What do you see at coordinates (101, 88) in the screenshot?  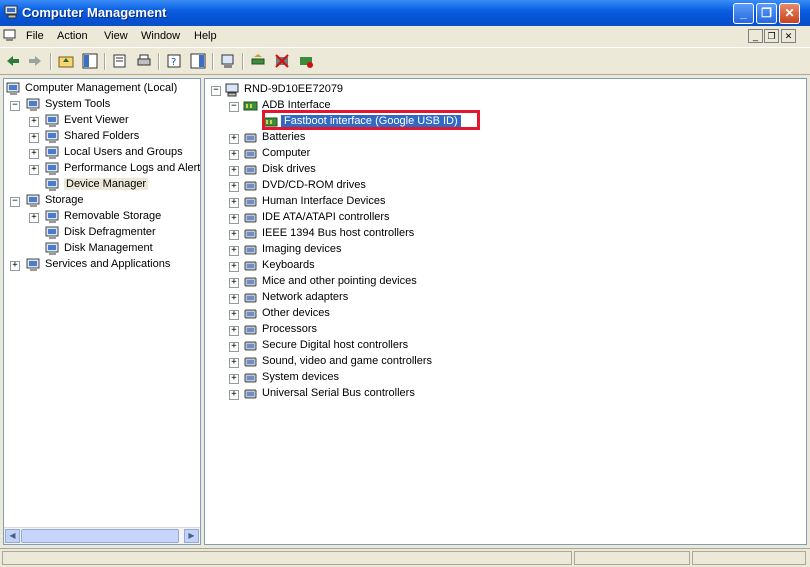 I see `tree-item-label: Computer Management (Local)` at bounding box center [101, 88].